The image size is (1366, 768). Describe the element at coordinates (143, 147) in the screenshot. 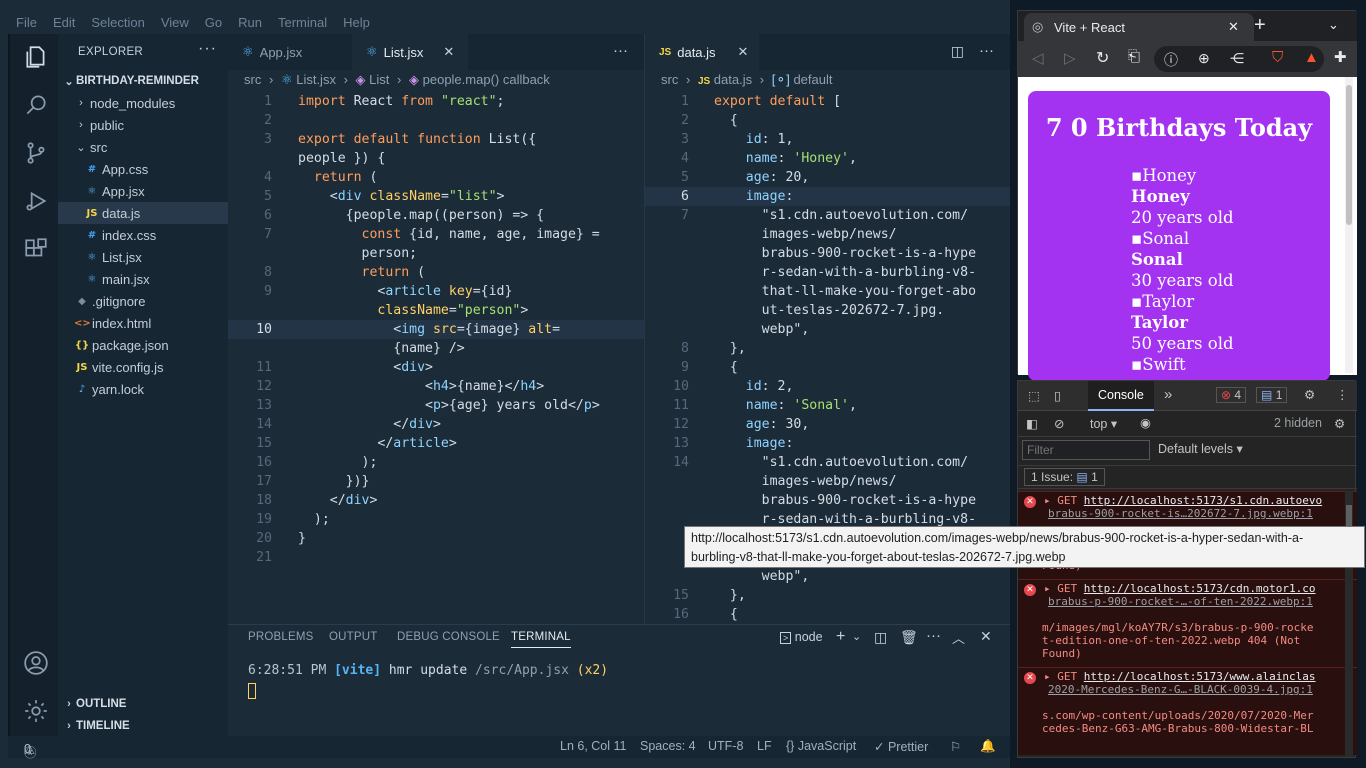

I see `tree-item: ⌄ src` at that location.